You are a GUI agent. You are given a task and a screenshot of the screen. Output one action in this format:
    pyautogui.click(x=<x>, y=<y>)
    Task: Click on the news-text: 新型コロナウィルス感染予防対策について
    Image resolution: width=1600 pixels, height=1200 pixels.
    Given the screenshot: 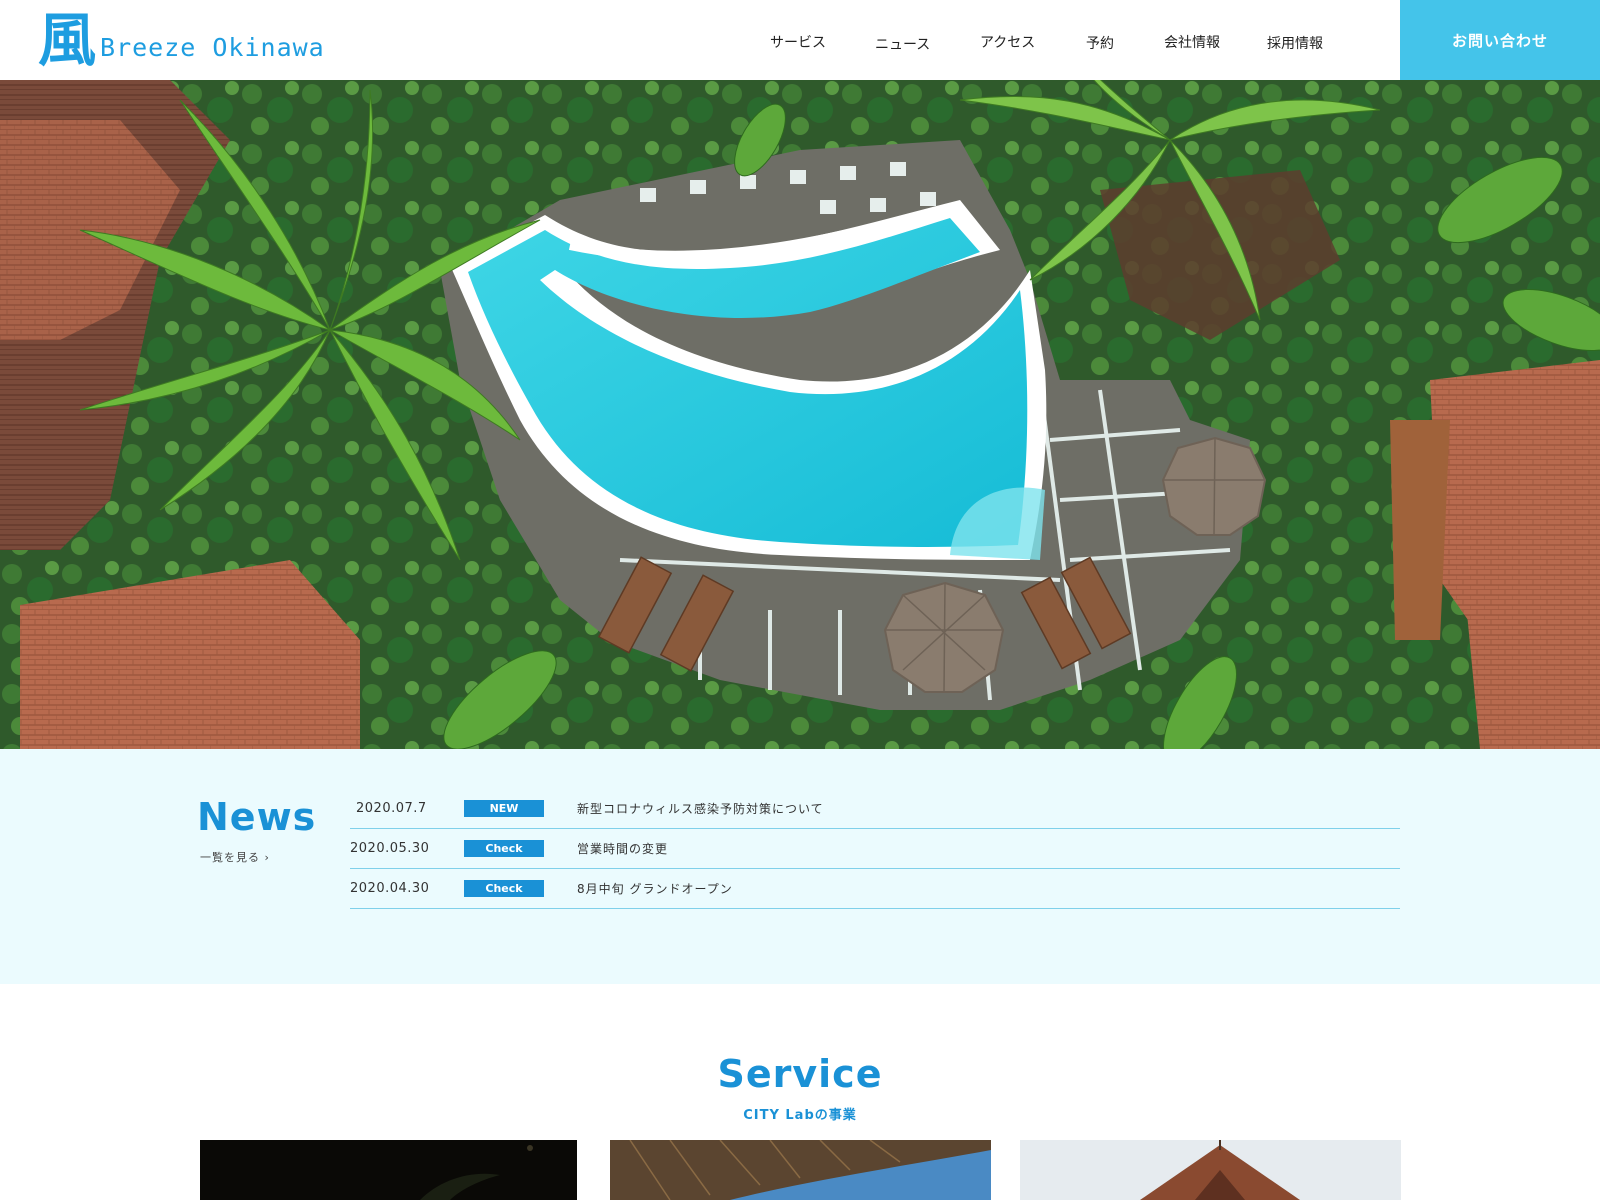 What is the action you would take?
    pyautogui.click(x=700, y=808)
    